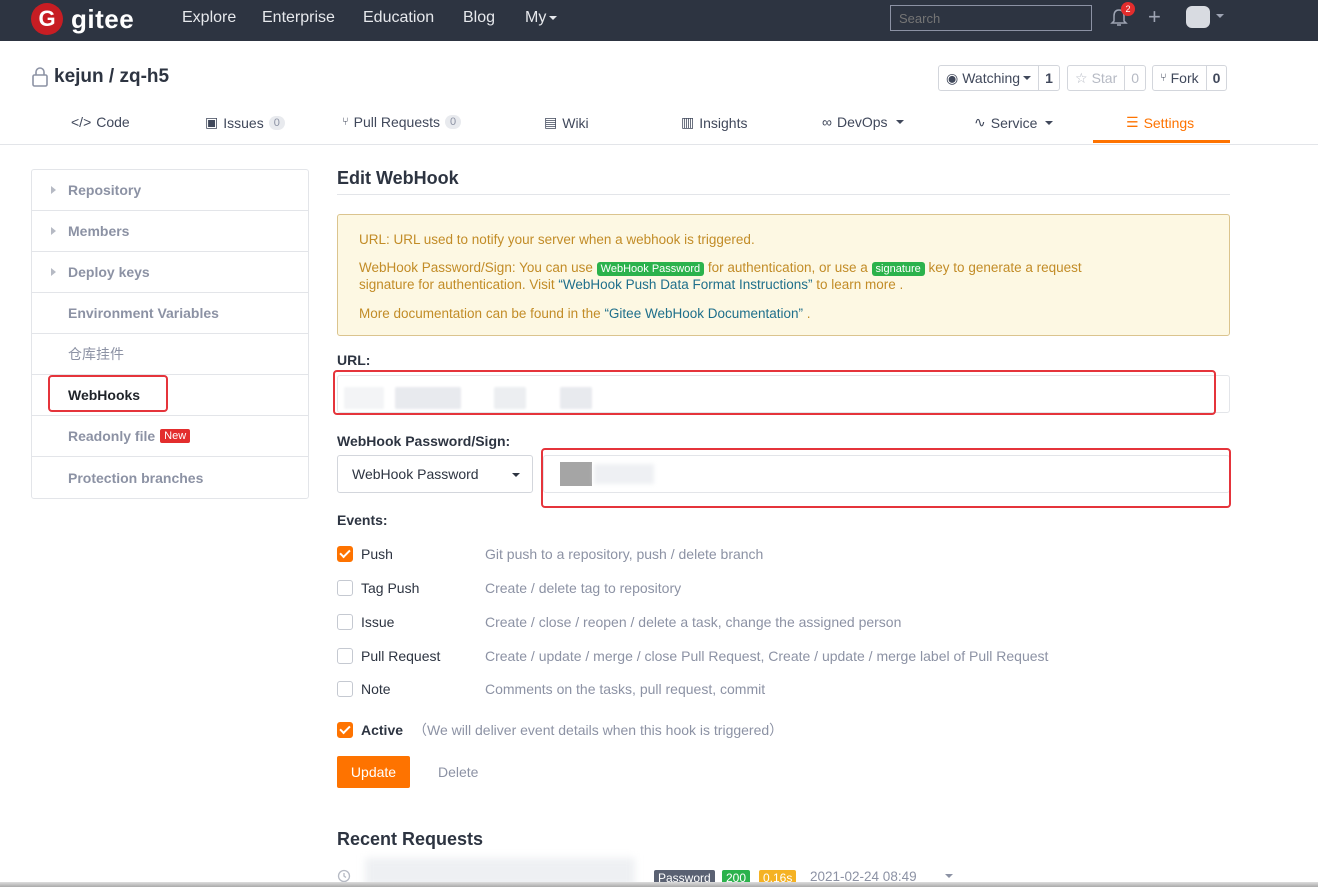 The image size is (1318, 887). I want to click on watching-button: ◉ Watching 1, so click(999, 78).